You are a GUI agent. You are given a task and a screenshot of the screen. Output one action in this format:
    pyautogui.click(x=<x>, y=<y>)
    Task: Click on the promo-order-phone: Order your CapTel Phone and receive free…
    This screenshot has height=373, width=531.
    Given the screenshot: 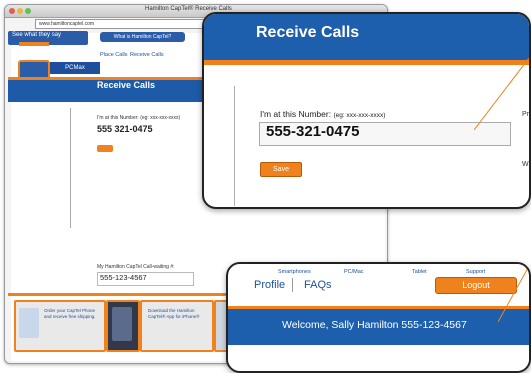 What is the action you would take?
    pyautogui.click(x=60, y=326)
    